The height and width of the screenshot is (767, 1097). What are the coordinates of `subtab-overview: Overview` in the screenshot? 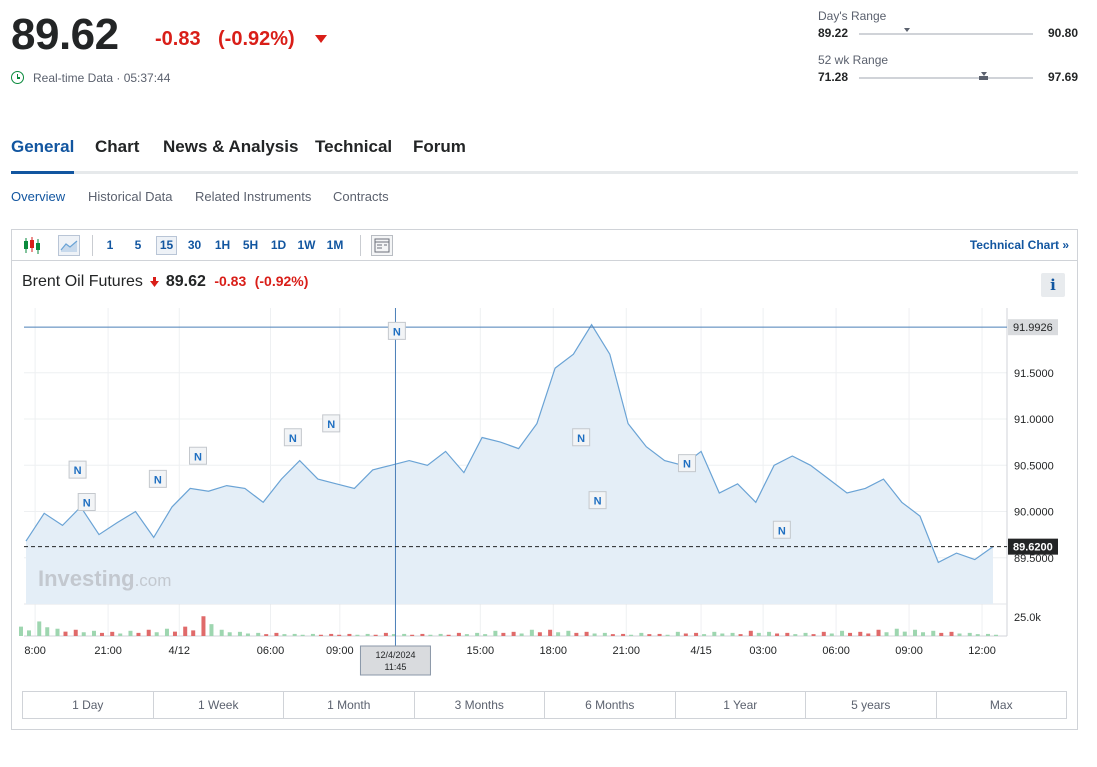 It's located at (38, 196).